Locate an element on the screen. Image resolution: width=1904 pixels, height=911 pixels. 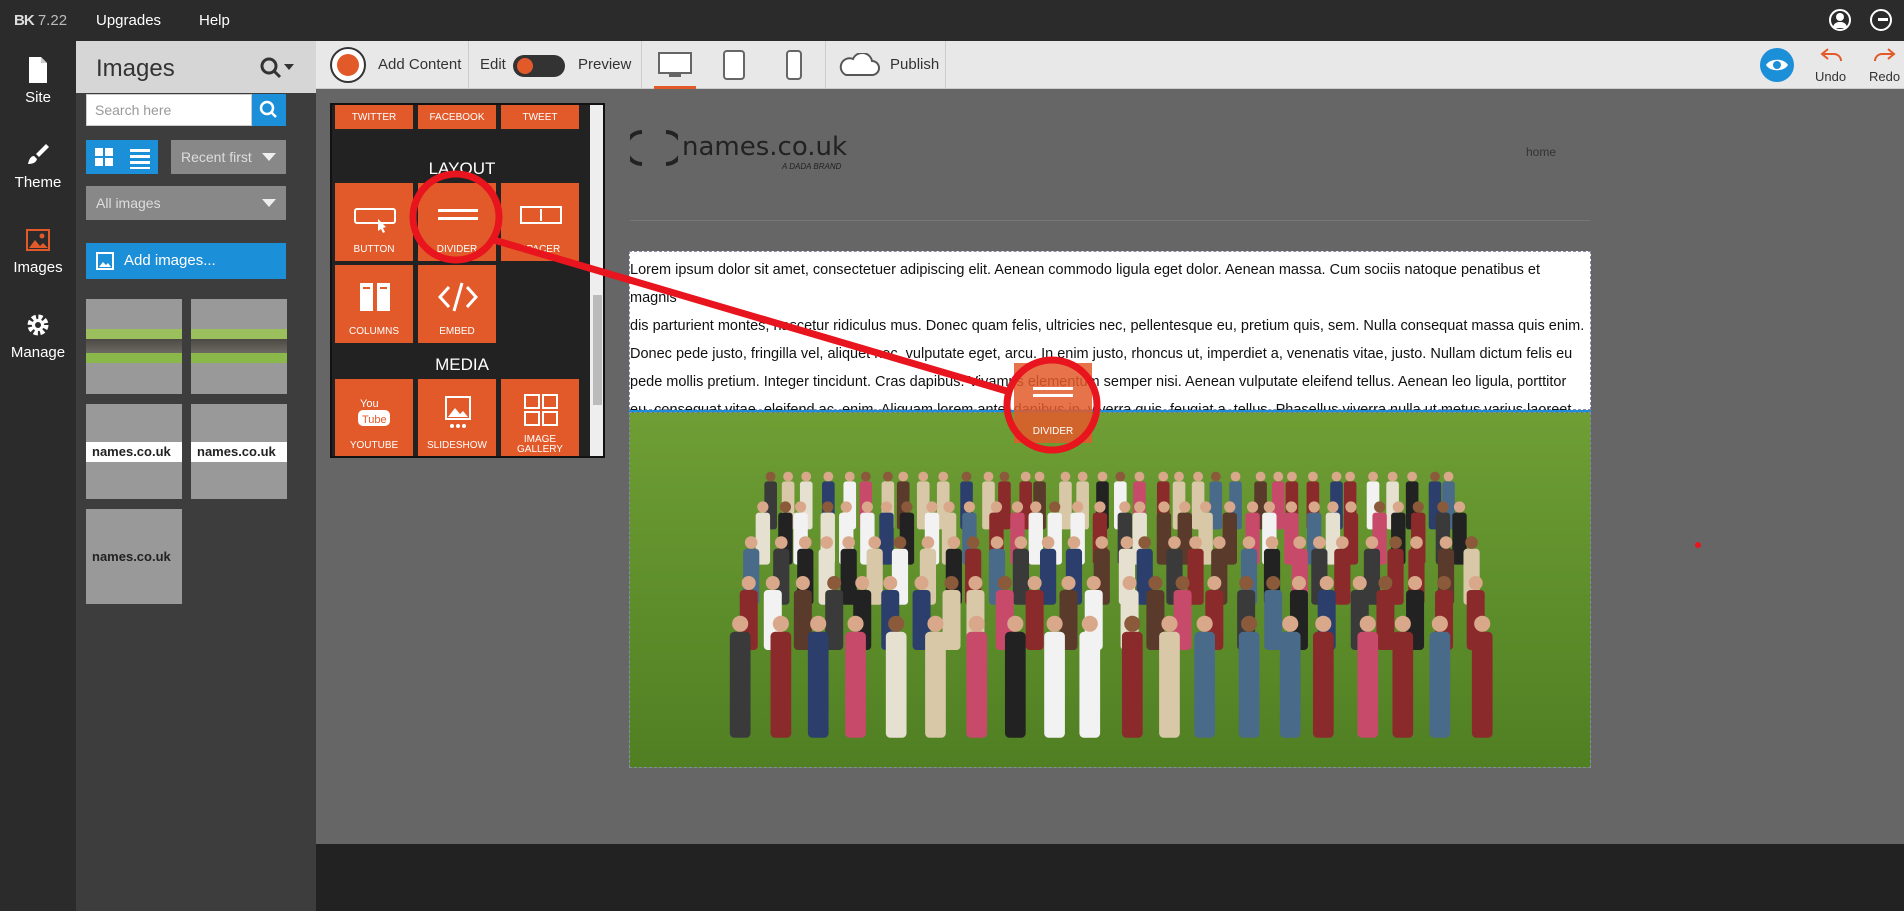
widget-label: DIVIDER is located at coordinates (457, 249).